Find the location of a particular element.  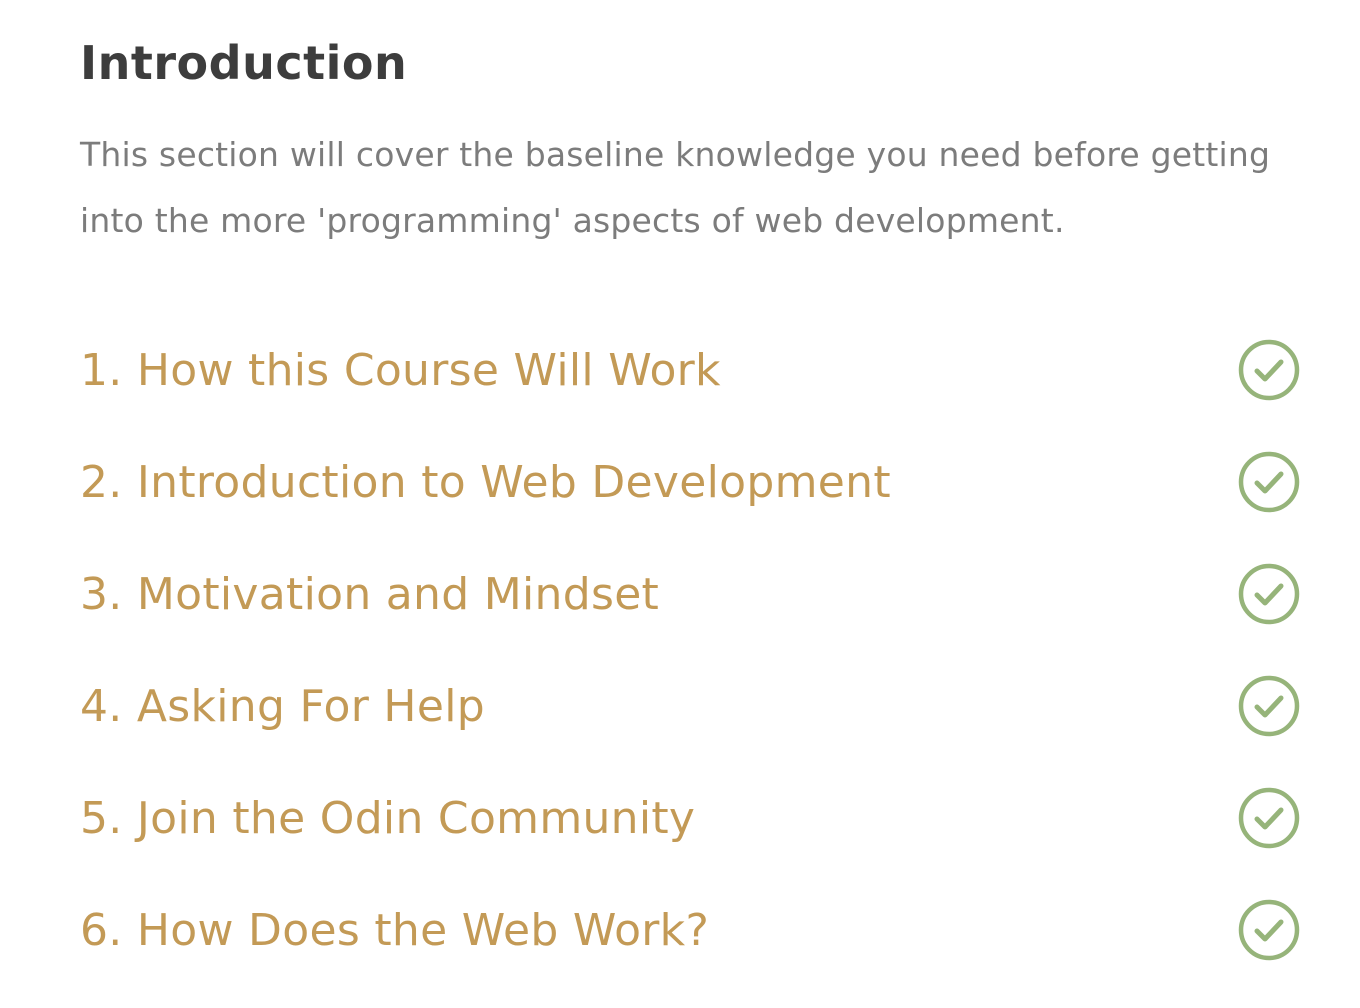

section-title: Introduction is located at coordinates (244, 63).